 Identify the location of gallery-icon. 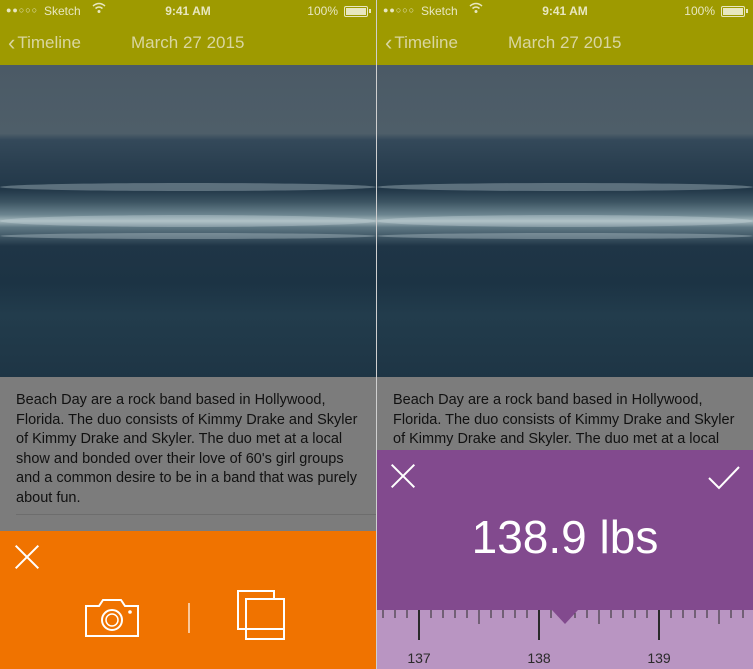
(262, 615).